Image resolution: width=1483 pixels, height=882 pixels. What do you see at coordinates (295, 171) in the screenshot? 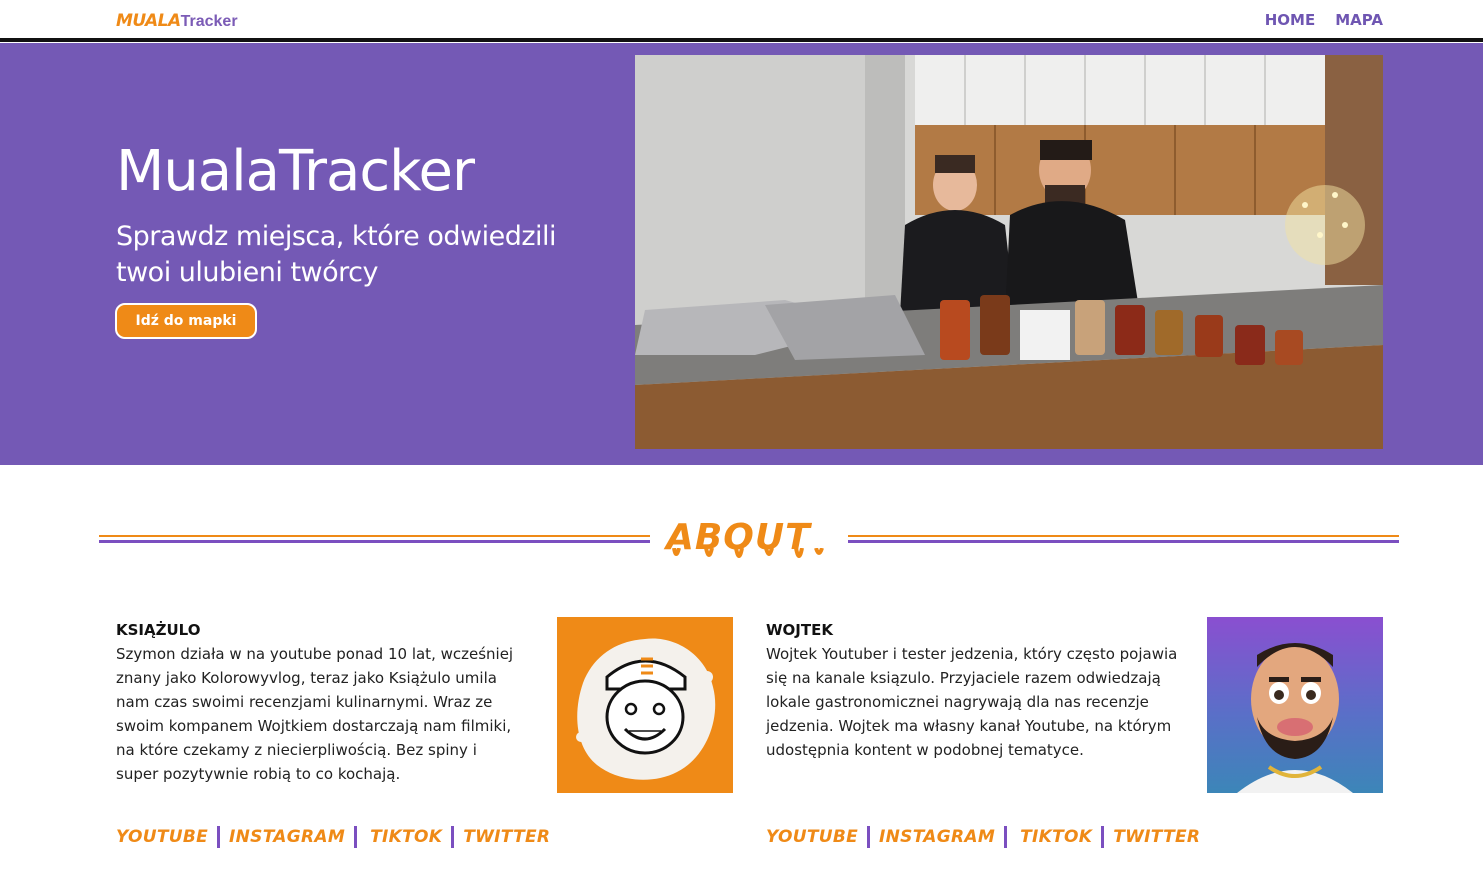
I see `hero-title: MualaTracker` at bounding box center [295, 171].